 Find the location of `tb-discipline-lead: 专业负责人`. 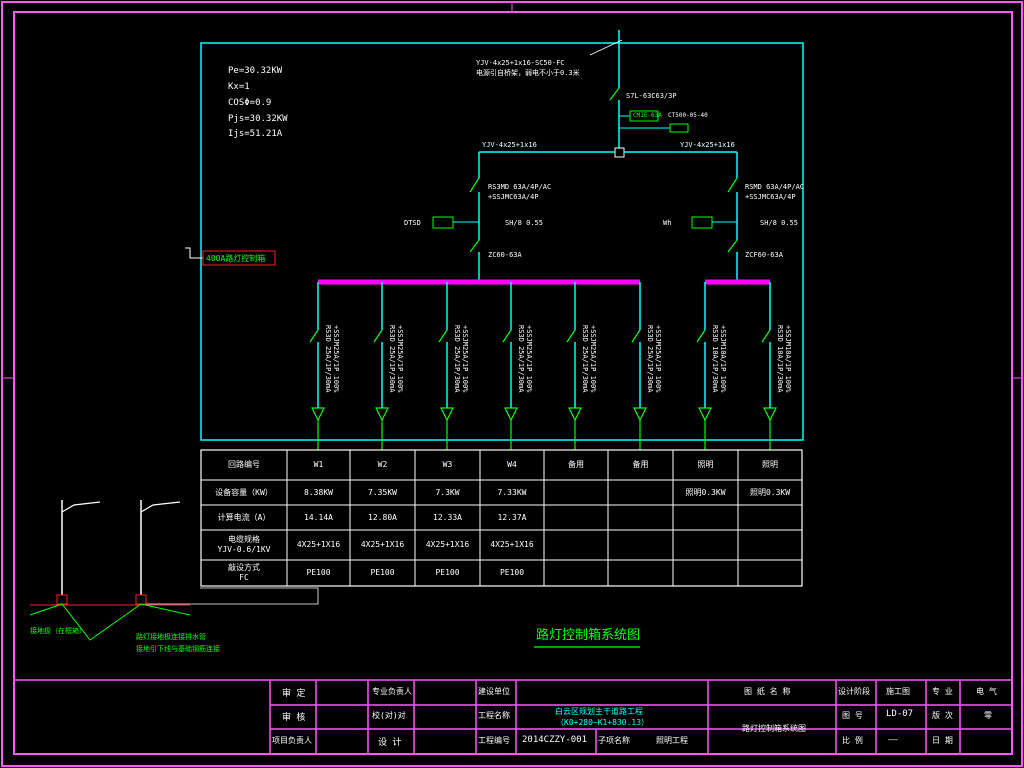

tb-discipline-lead: 专业负责人 is located at coordinates (392, 691).